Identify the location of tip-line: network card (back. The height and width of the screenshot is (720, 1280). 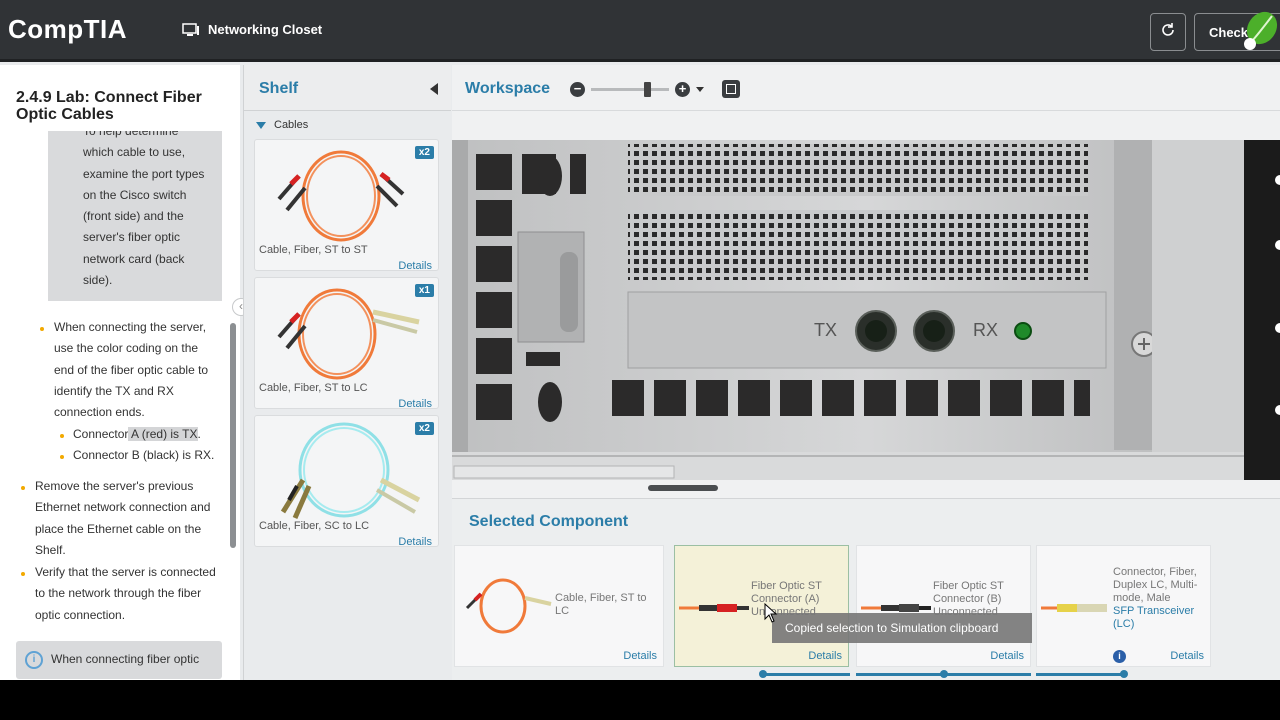
(134, 258).